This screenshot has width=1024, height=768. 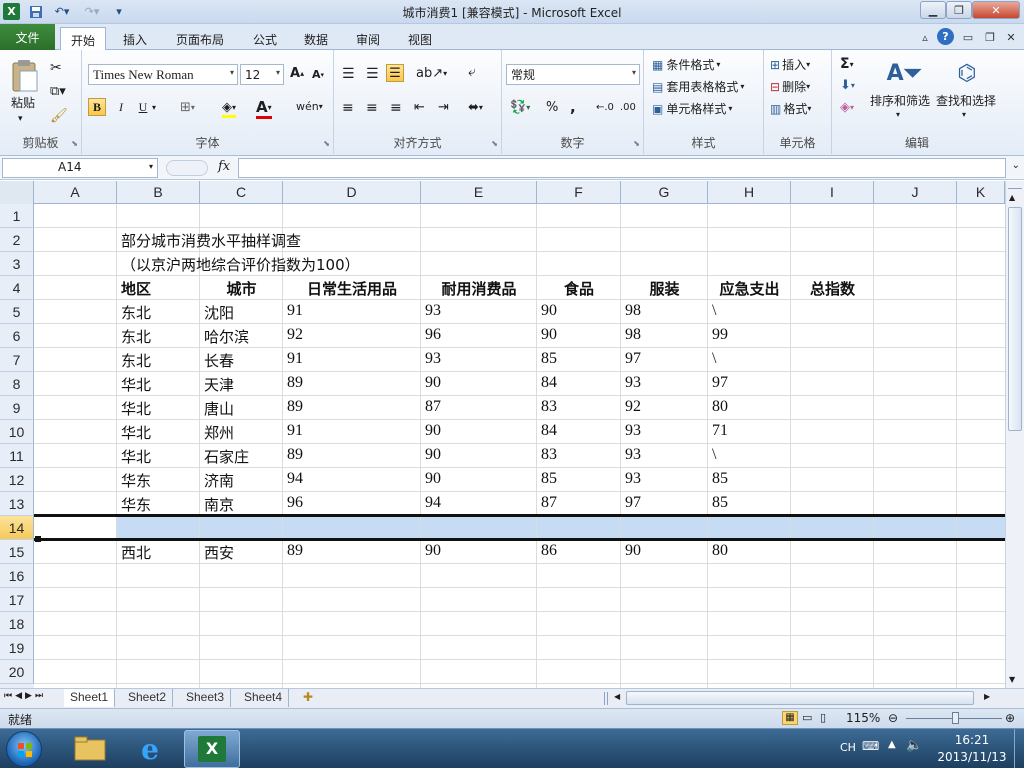 What do you see at coordinates (309, 106) in the screenshot?
I see `phonetic-icon: wén ▾` at bounding box center [309, 106].